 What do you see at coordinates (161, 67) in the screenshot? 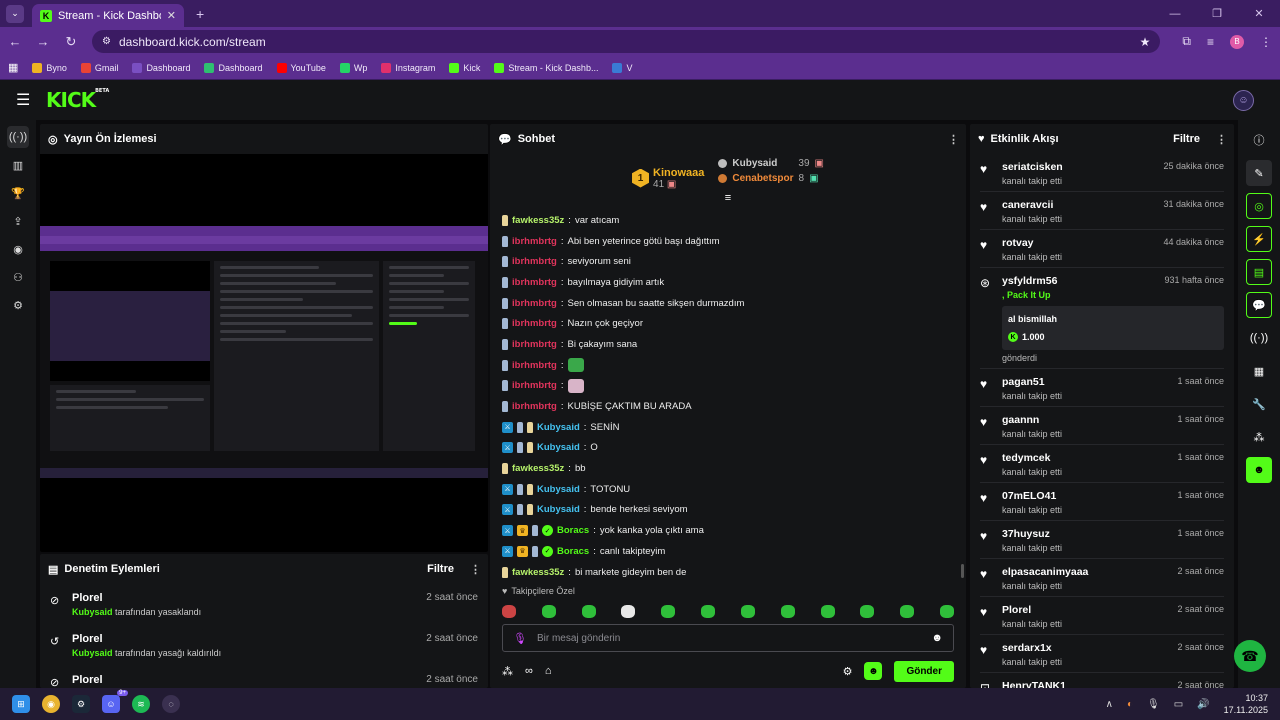
I see `bookmark-item: Dashboard` at bounding box center [161, 67].